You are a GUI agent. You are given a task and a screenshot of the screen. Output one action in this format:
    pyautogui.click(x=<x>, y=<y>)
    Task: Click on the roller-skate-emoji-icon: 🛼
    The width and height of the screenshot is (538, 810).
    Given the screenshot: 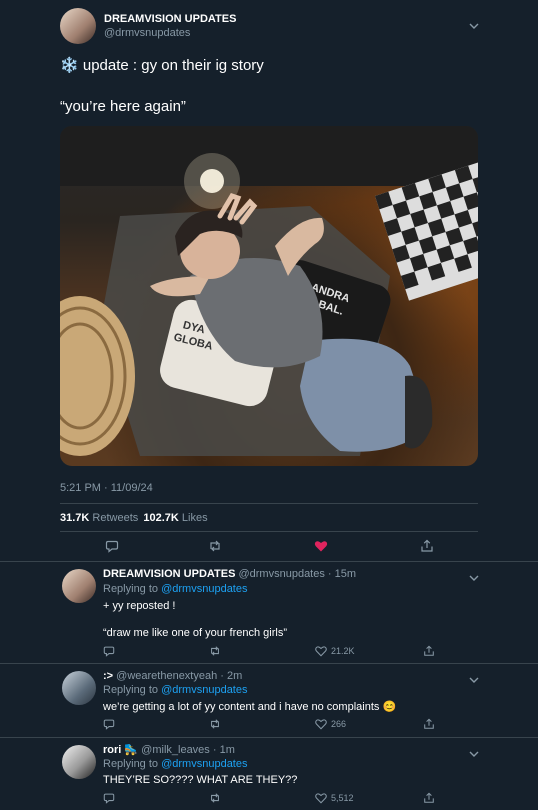 What is the action you would take?
    pyautogui.click(x=131, y=750)
    